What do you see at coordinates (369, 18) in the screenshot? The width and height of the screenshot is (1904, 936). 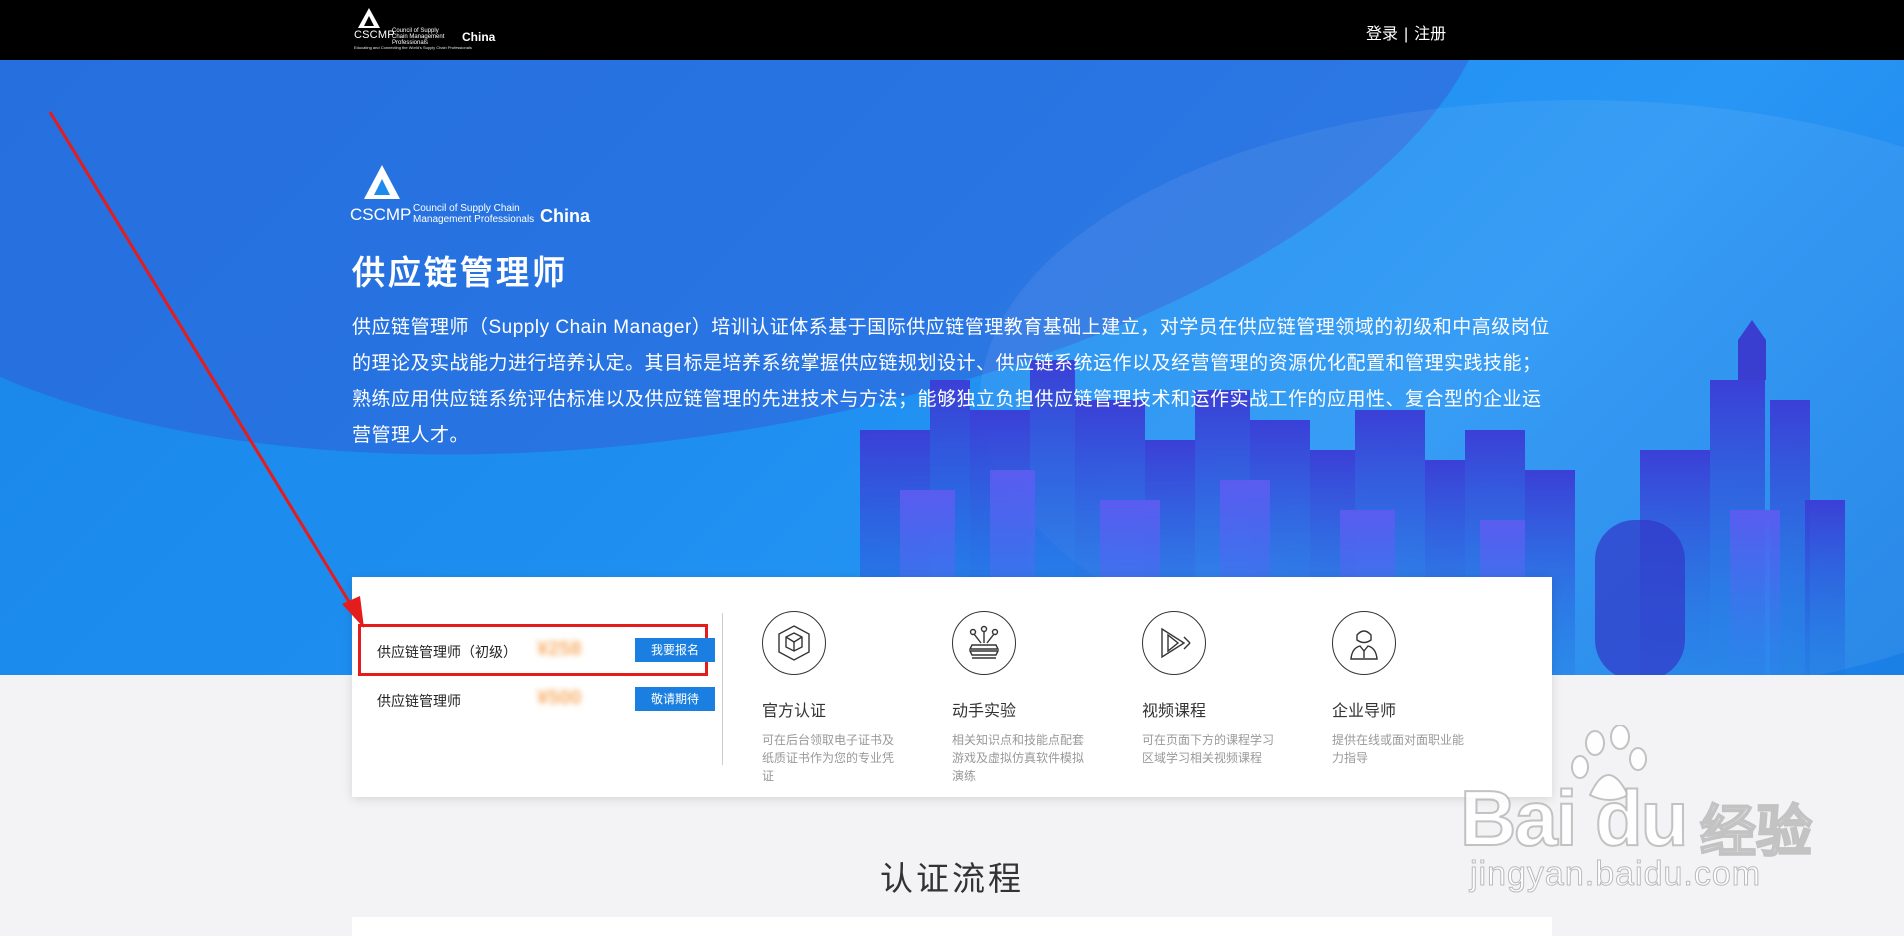 I see `logo-triangle-icon` at bounding box center [369, 18].